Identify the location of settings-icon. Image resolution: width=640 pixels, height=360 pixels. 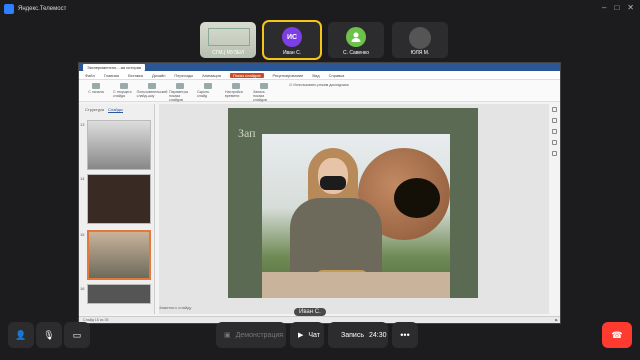
(180, 86).